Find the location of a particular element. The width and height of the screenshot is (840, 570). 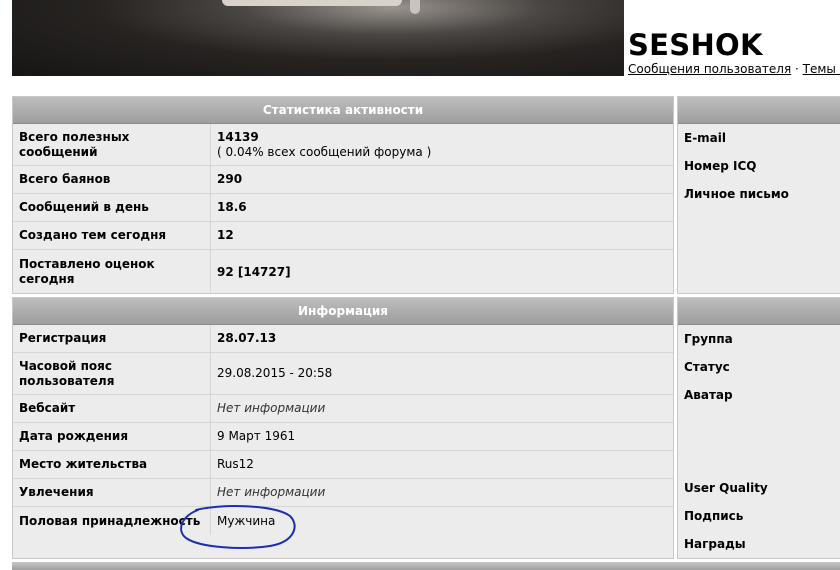

stats-row-ratings-today: Поставлено оценок сегодня 92 [14727] is located at coordinates (343, 272).